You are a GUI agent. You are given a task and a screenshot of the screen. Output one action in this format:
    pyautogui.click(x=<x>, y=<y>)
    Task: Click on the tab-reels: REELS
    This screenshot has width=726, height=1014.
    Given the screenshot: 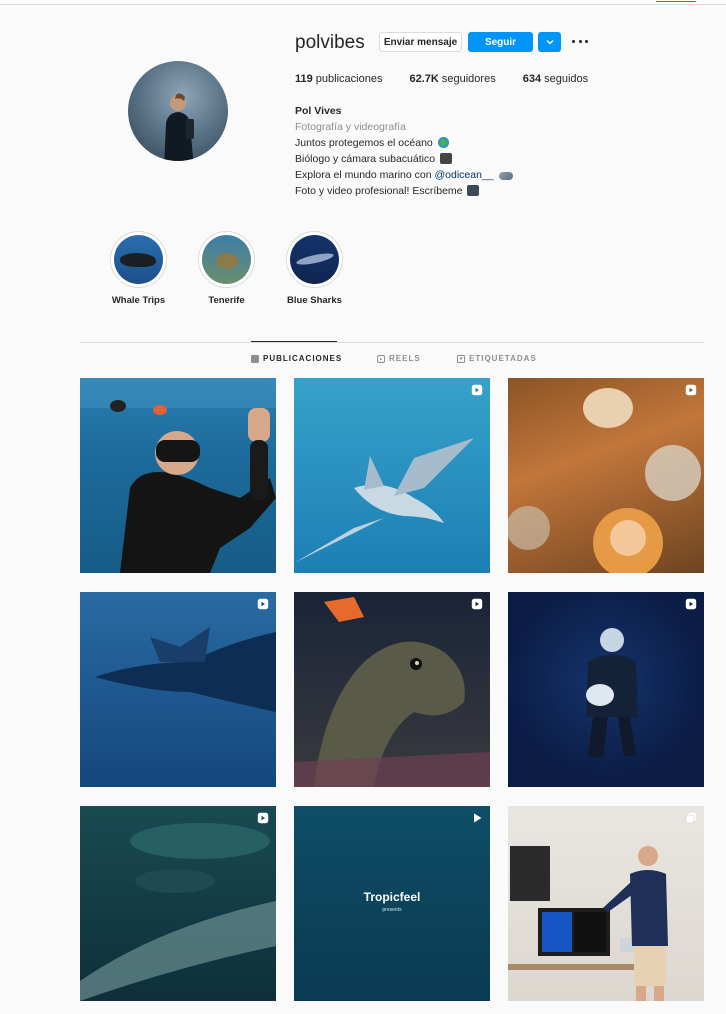 What is the action you would take?
    pyautogui.click(x=399, y=358)
    